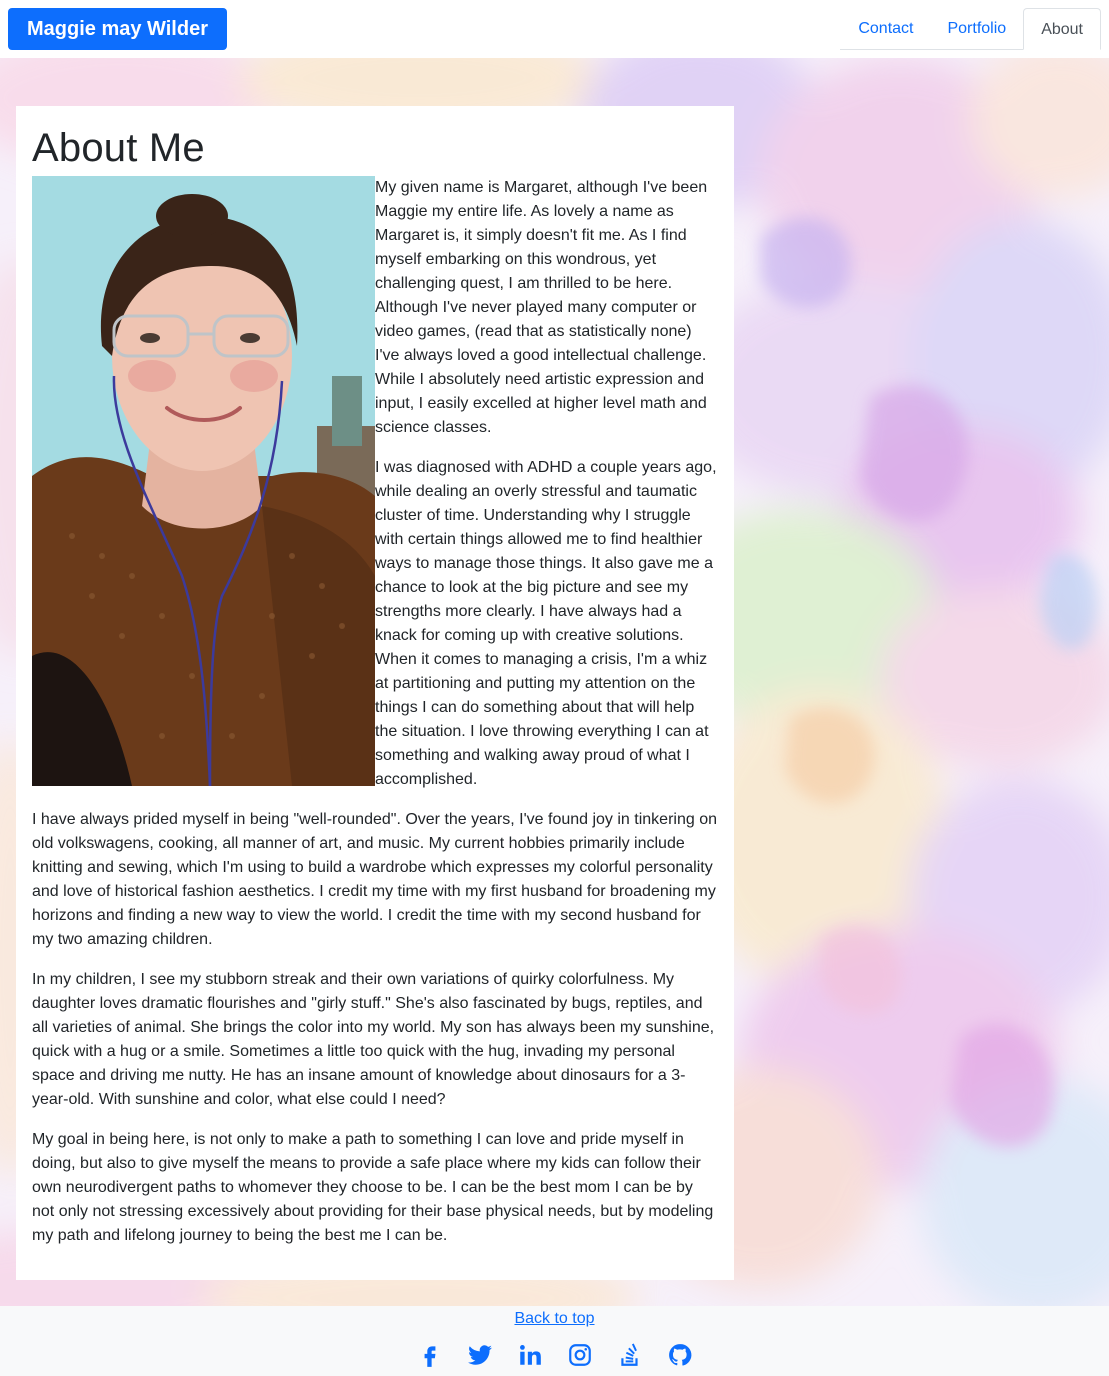 The height and width of the screenshot is (1376, 1109). Describe the element at coordinates (203, 481) in the screenshot. I see `profile-photo` at that location.